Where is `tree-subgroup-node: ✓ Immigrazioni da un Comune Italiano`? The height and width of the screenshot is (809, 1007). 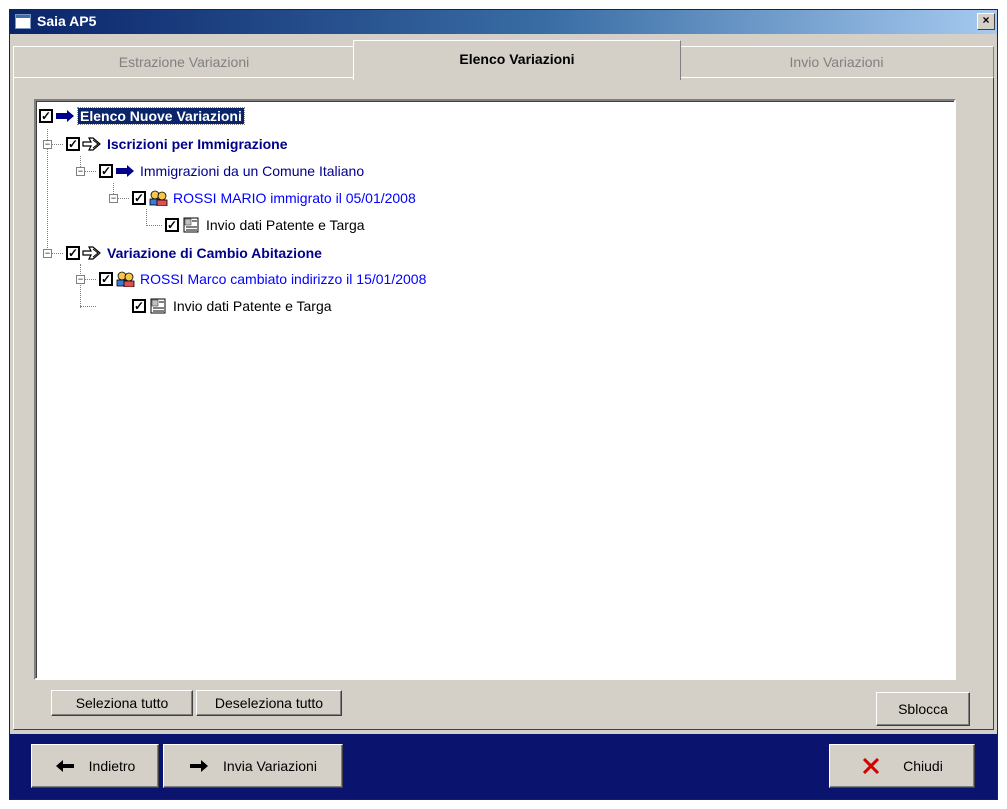
tree-subgroup-node: ✓ Immigrazioni da un Comune Italiano is located at coordinates (232, 171).